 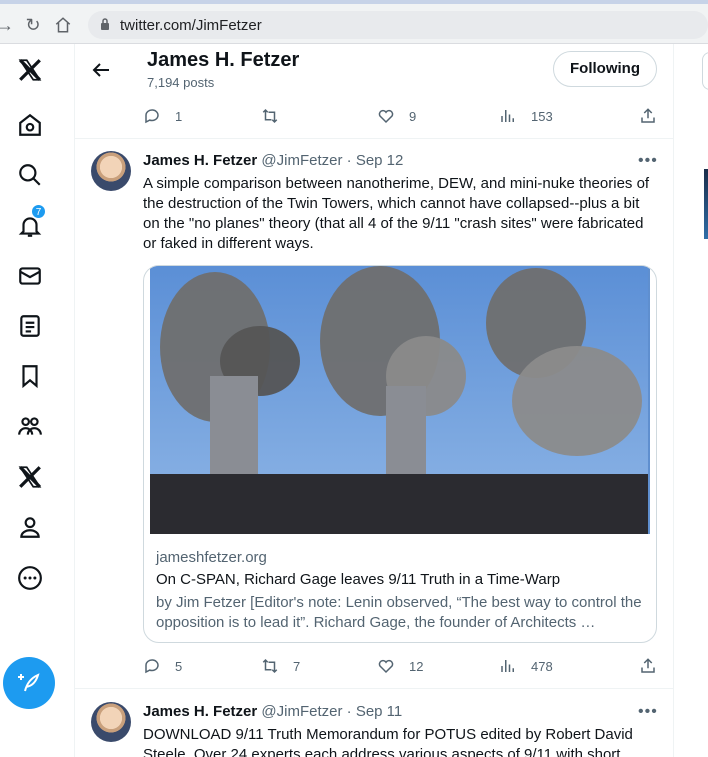 What do you see at coordinates (416, 666) in the screenshot?
I see `like-count: 12` at bounding box center [416, 666].